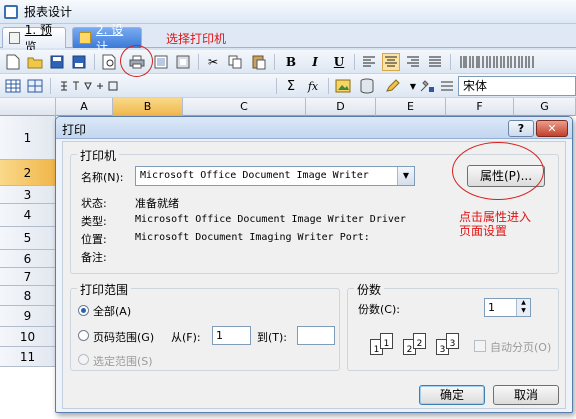 Image resolution: width=576 pixels, height=419 pixels. What do you see at coordinates (523, 311) in the screenshot?
I see `spin-down-icon: ▼` at bounding box center [523, 311].